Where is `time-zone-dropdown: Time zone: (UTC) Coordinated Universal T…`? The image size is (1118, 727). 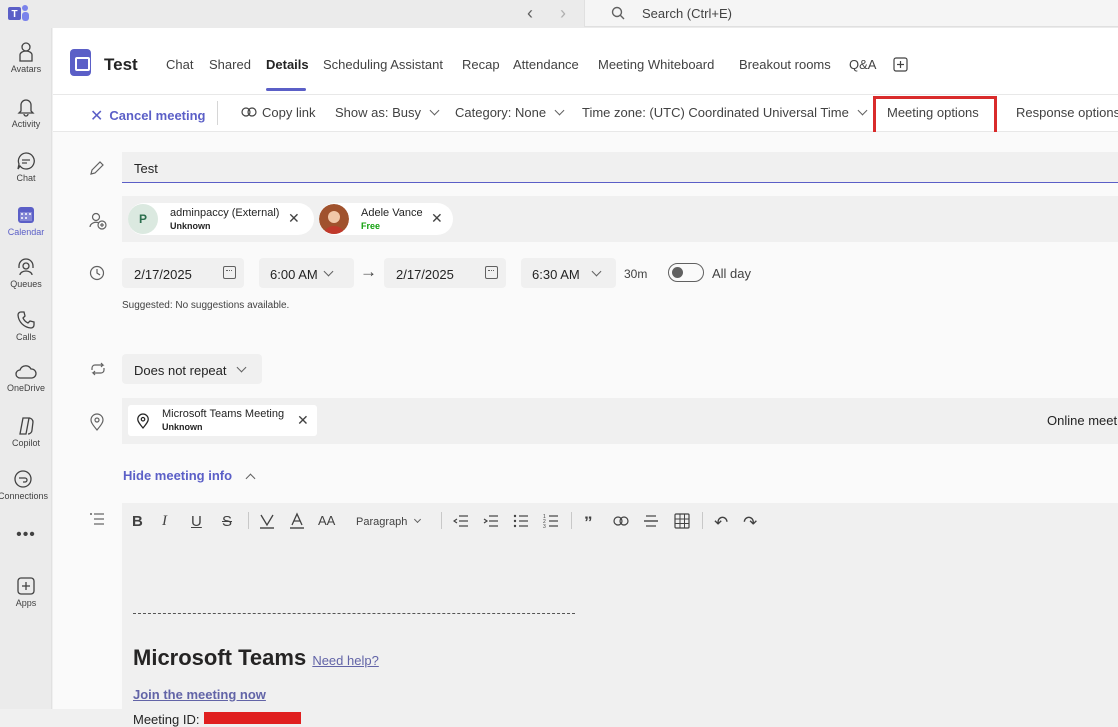 time-zone-dropdown: Time zone: (UTC) Coordinated Universal T… is located at coordinates (725, 112).